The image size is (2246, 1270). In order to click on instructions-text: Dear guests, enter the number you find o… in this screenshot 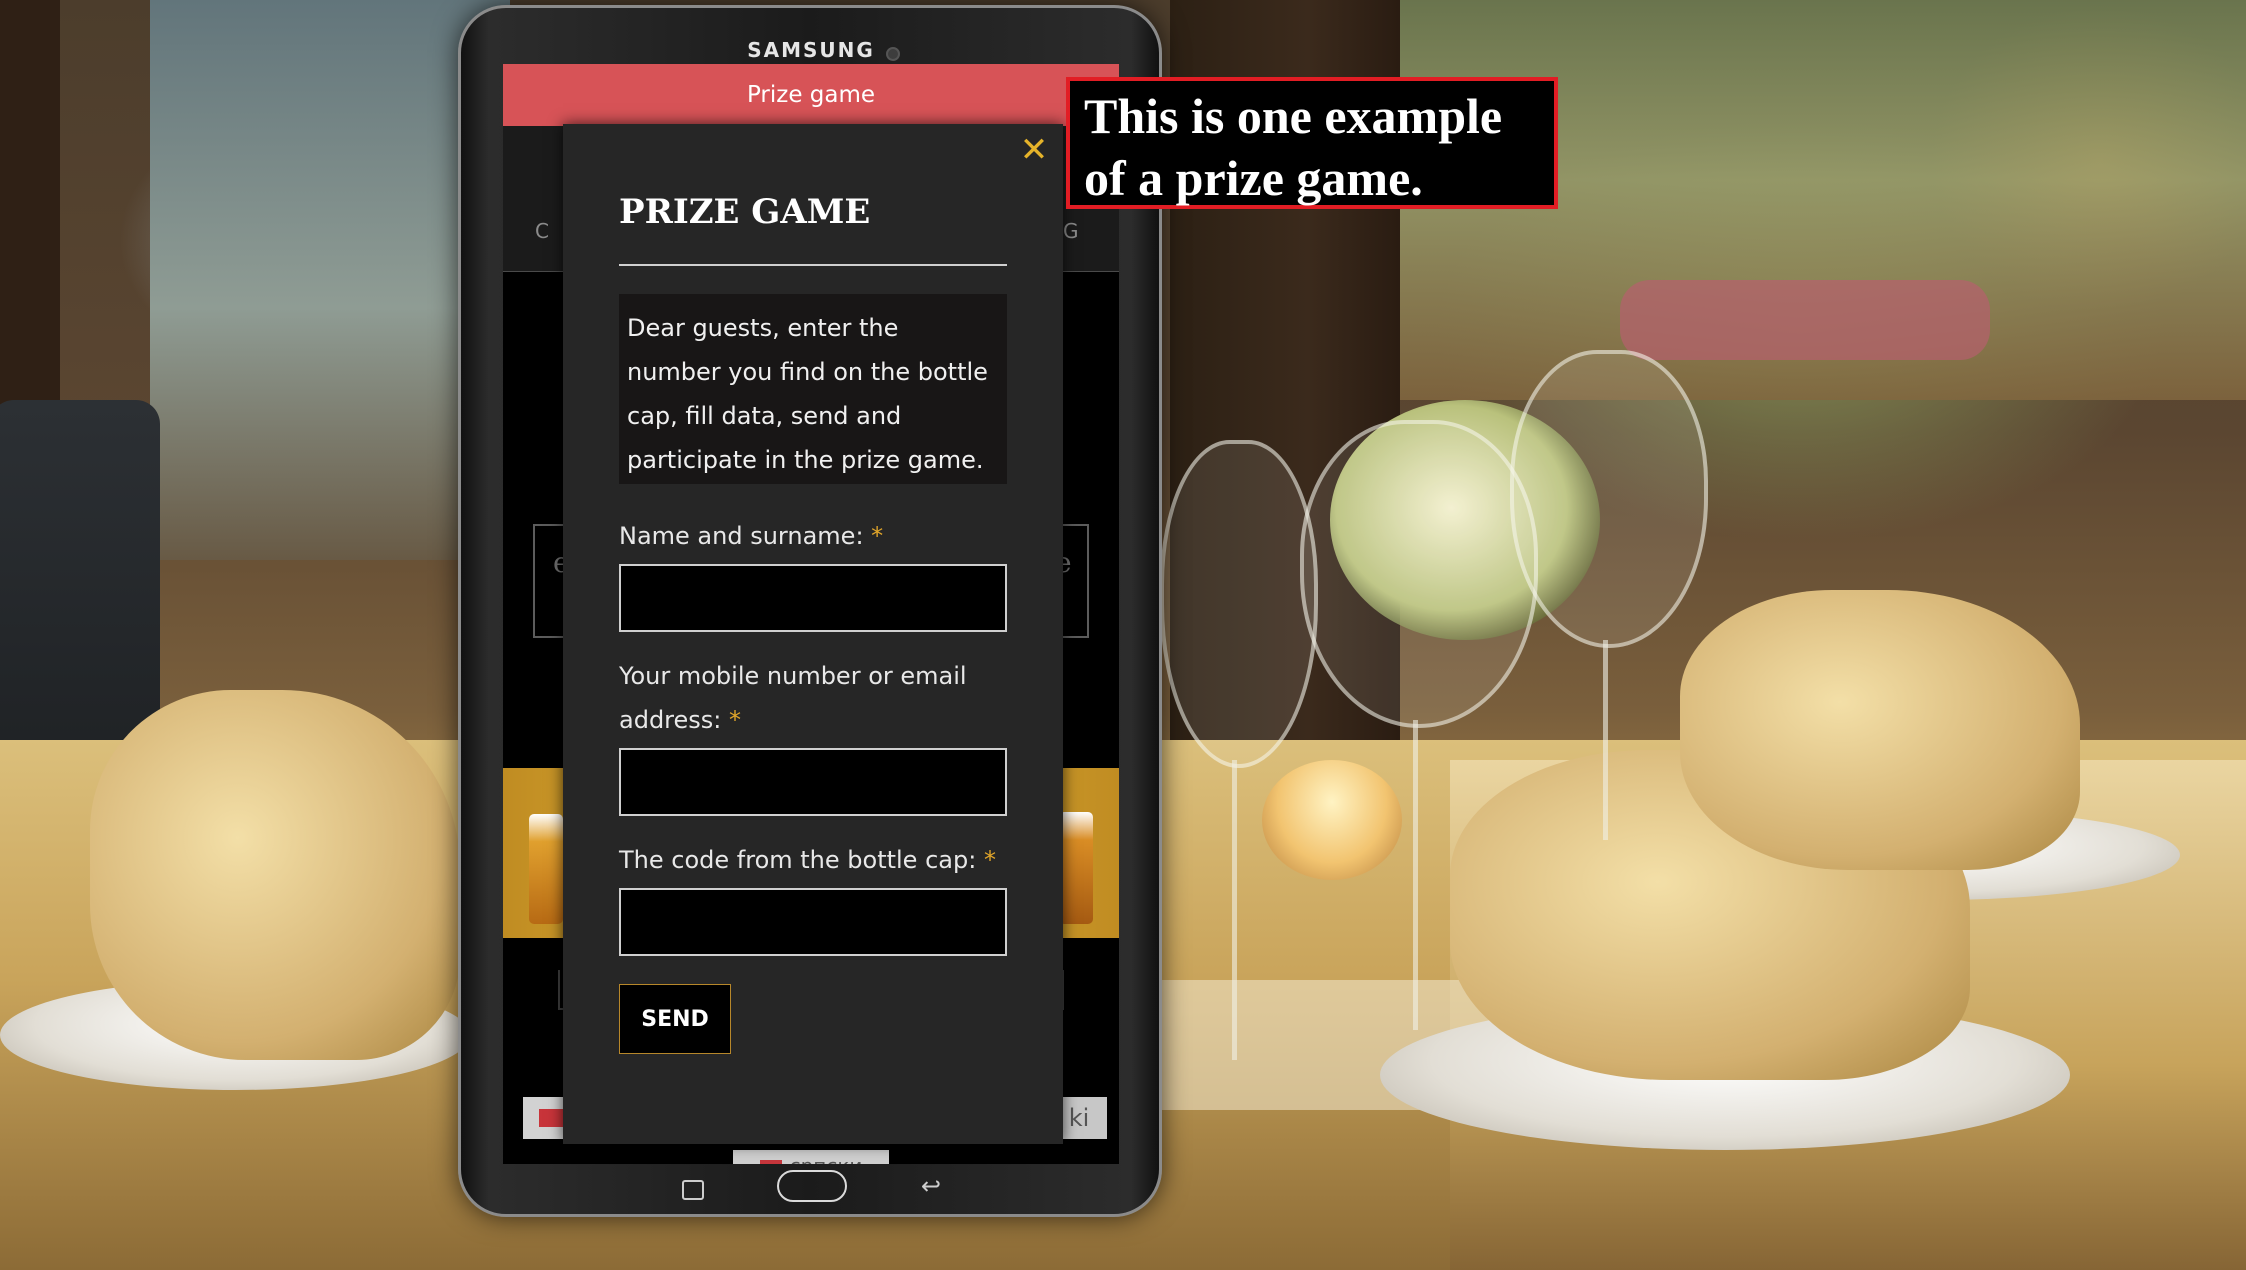, I will do `click(813, 389)`.